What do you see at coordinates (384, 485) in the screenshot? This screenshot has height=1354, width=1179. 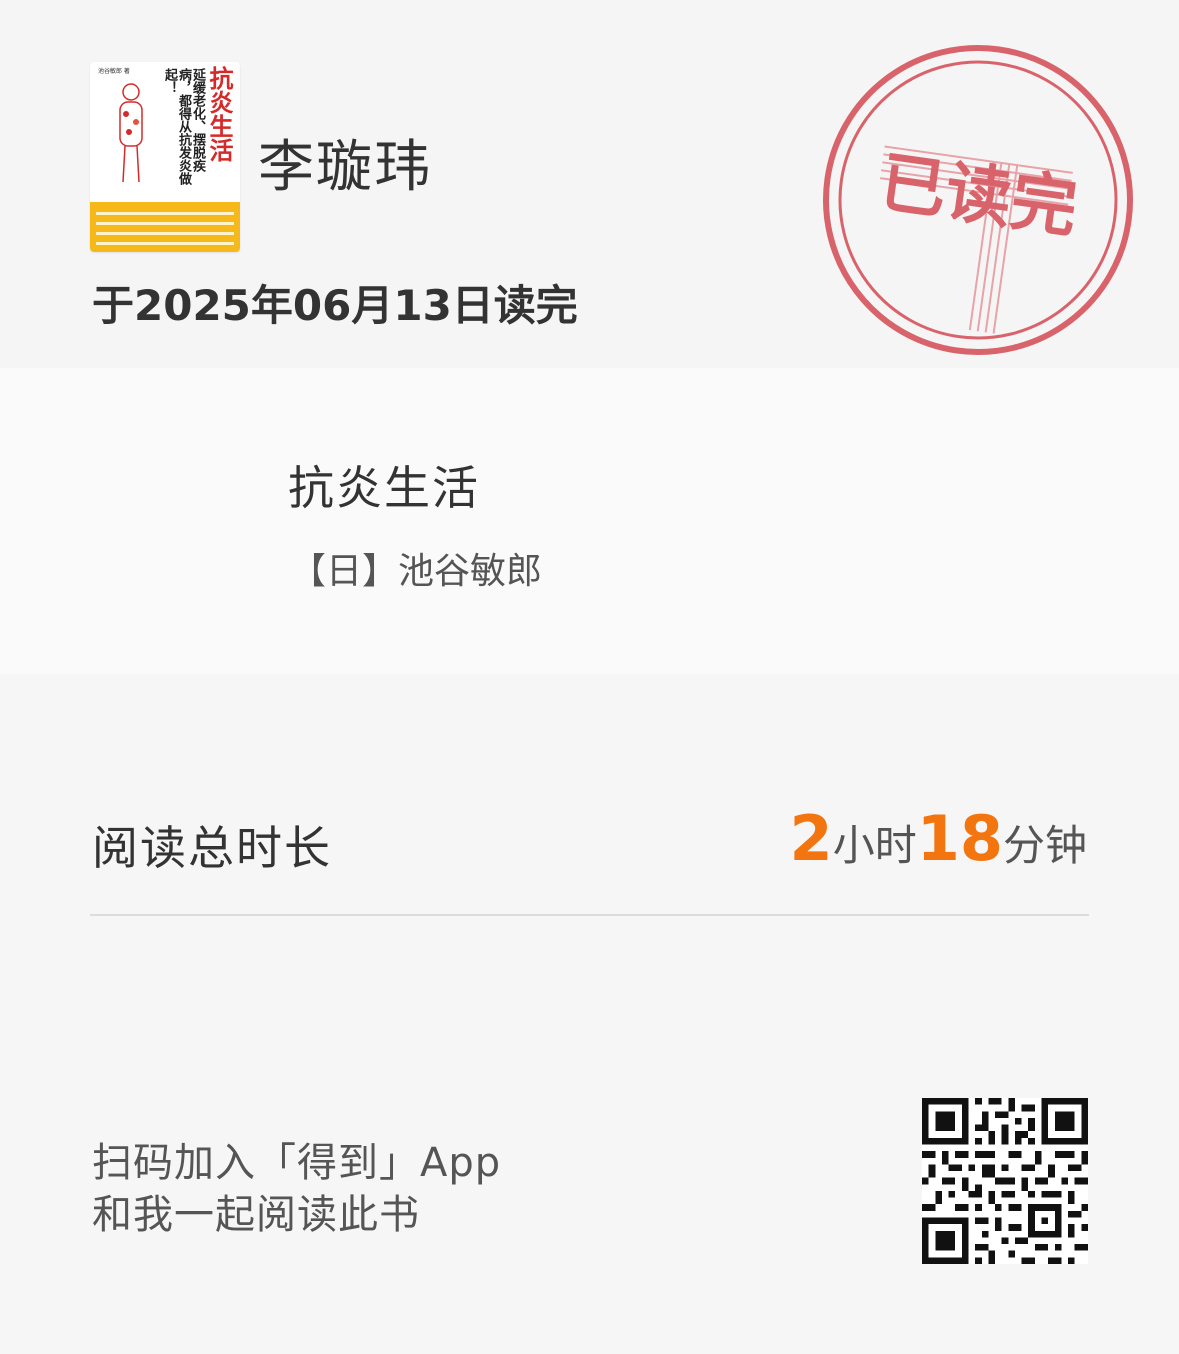 I see `book-title: 抗炎生活` at bounding box center [384, 485].